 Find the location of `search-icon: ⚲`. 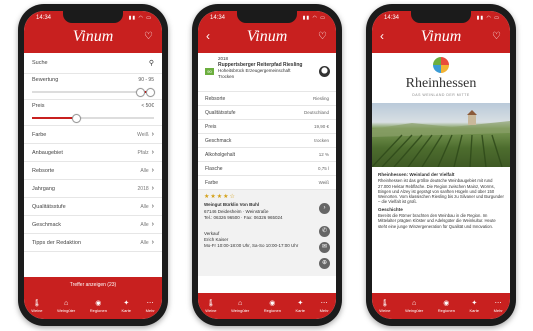

search-icon: ⚲ is located at coordinates (151, 63).